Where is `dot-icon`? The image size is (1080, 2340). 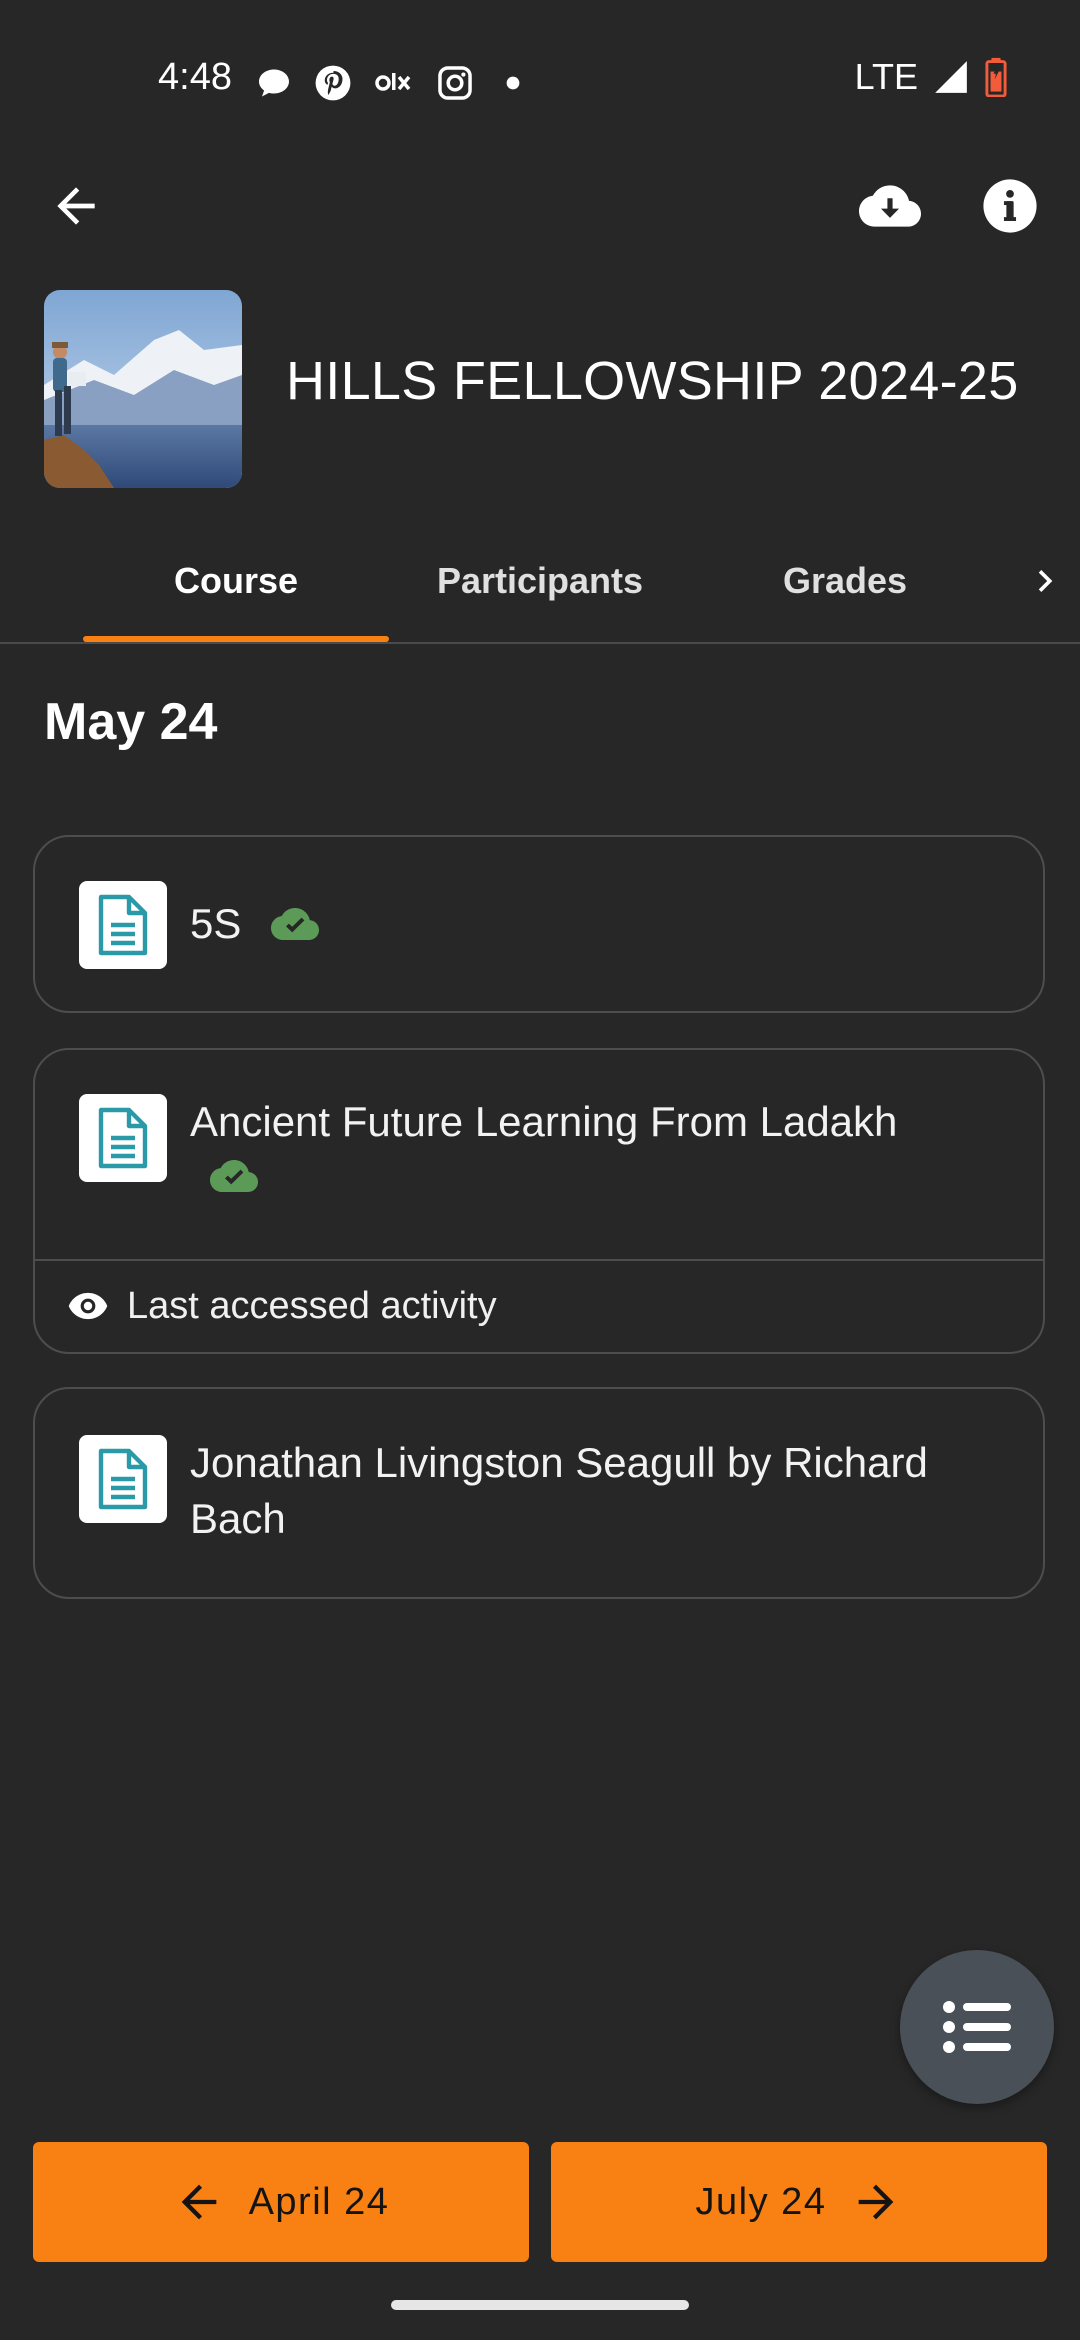 dot-icon is located at coordinates (513, 83).